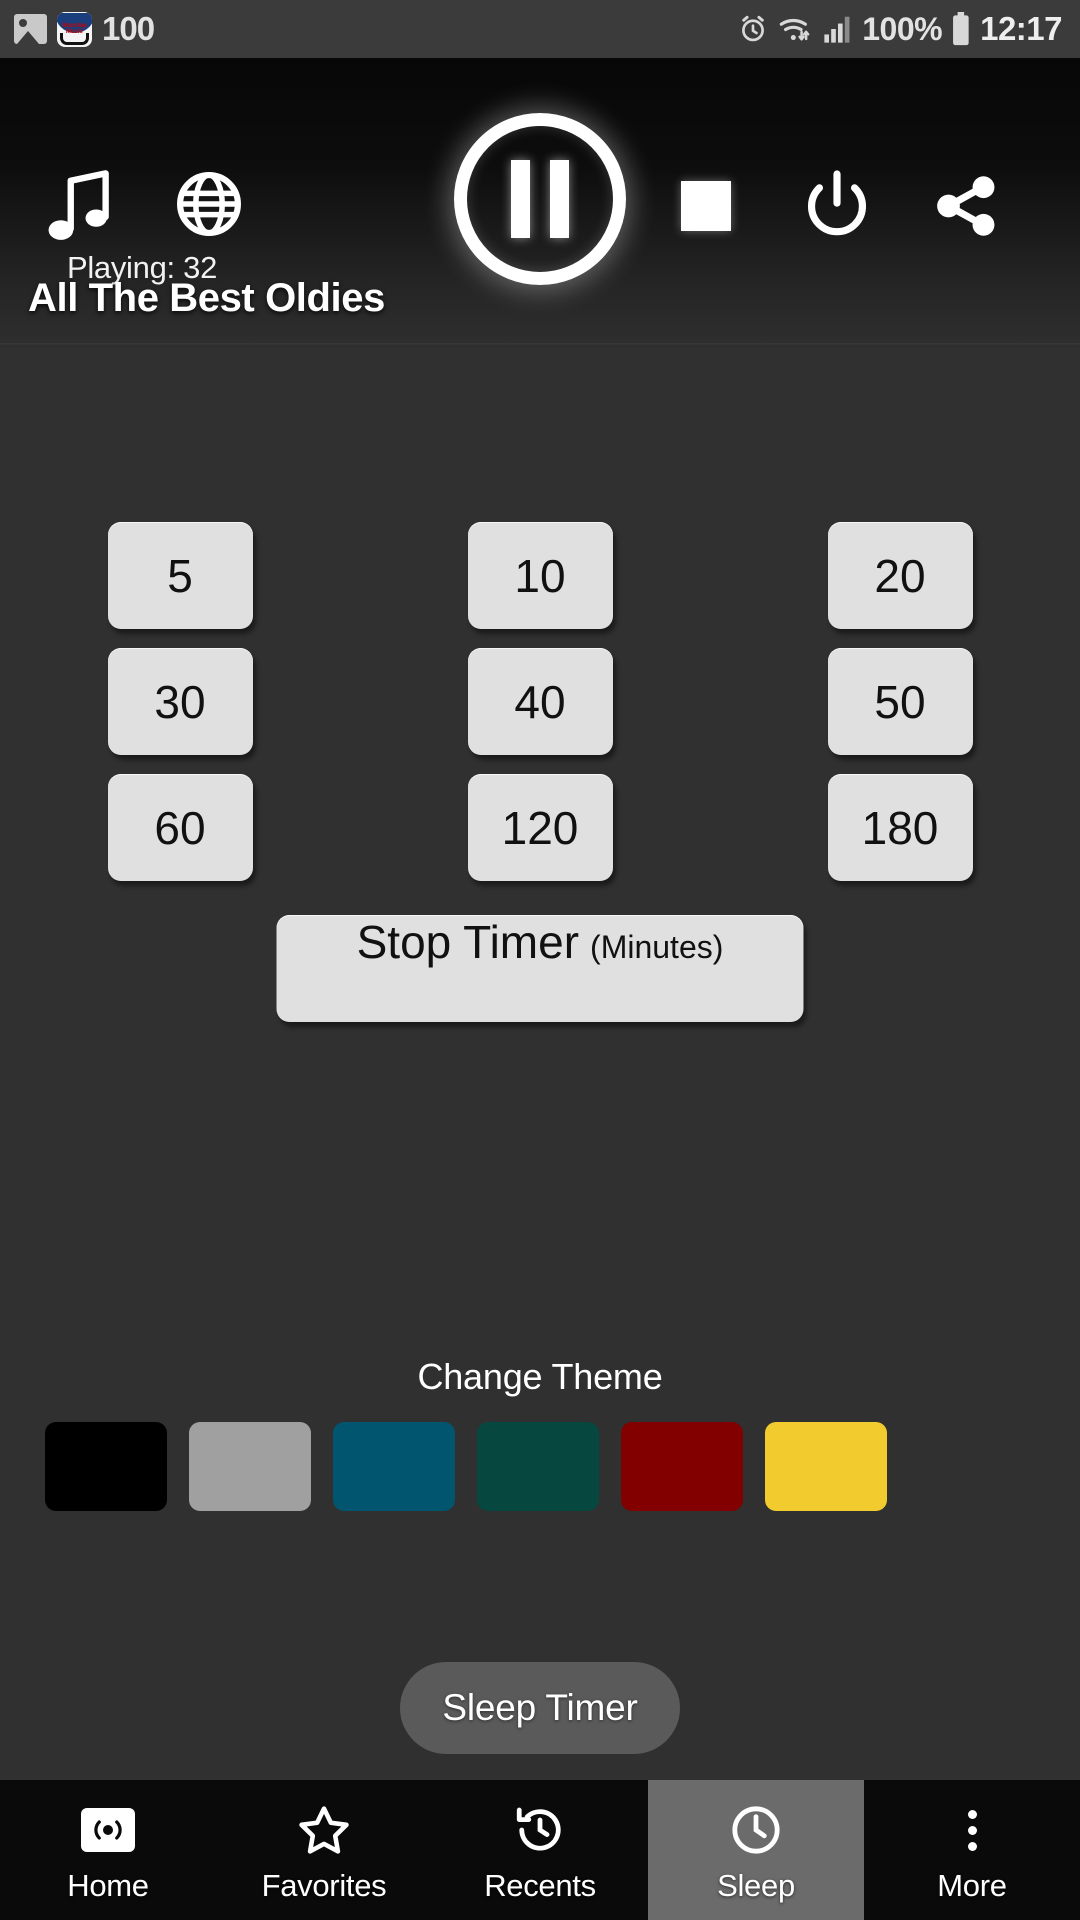 The width and height of the screenshot is (1080, 1920). I want to click on nav-item-favorites: Favorites, so click(324, 1850).